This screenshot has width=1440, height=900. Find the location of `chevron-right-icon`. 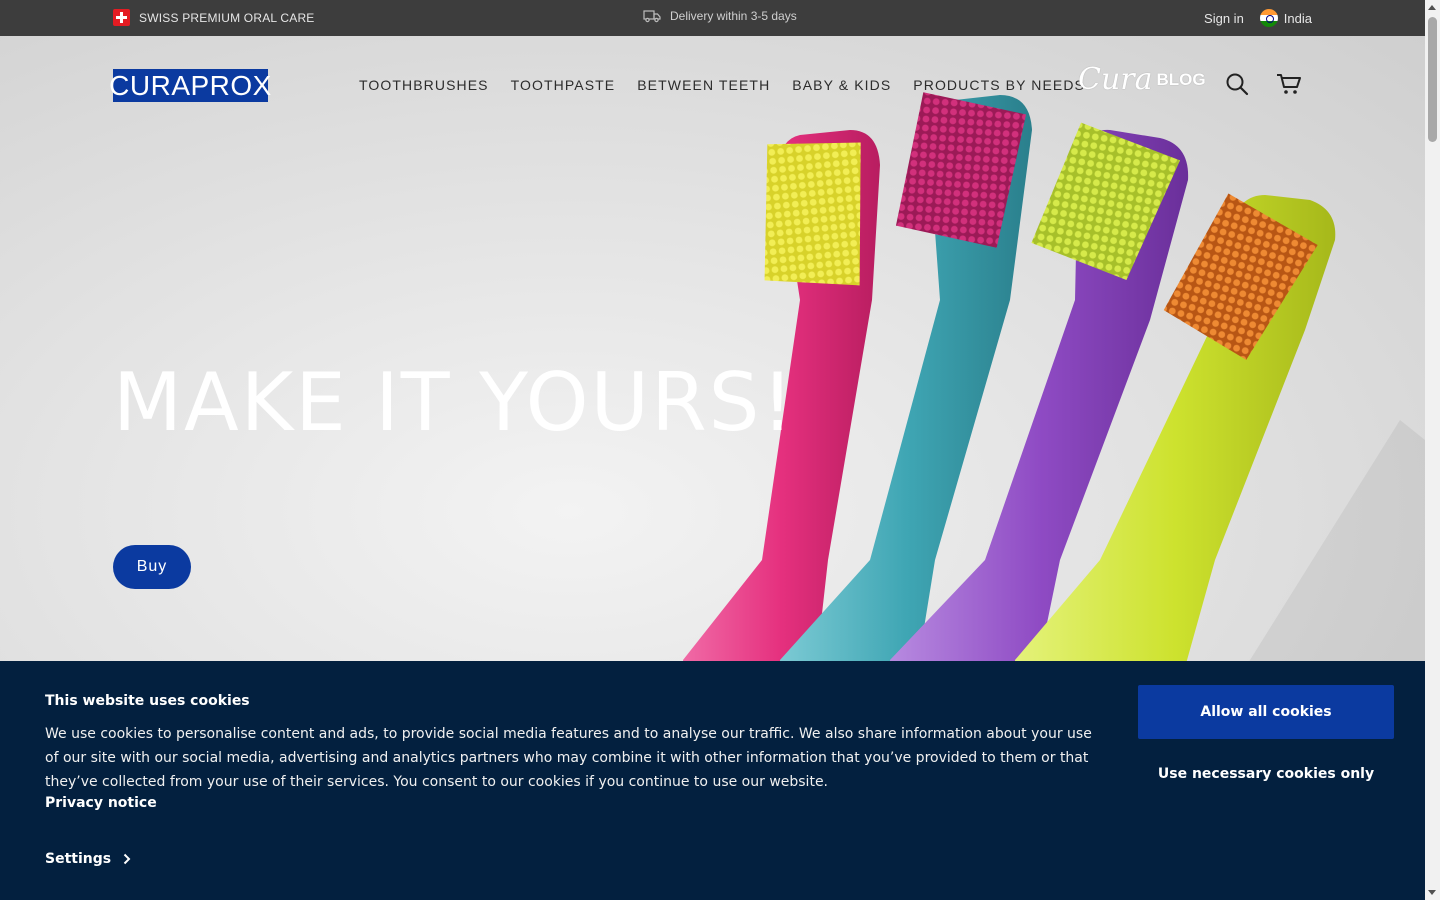

chevron-right-icon is located at coordinates (127, 859).